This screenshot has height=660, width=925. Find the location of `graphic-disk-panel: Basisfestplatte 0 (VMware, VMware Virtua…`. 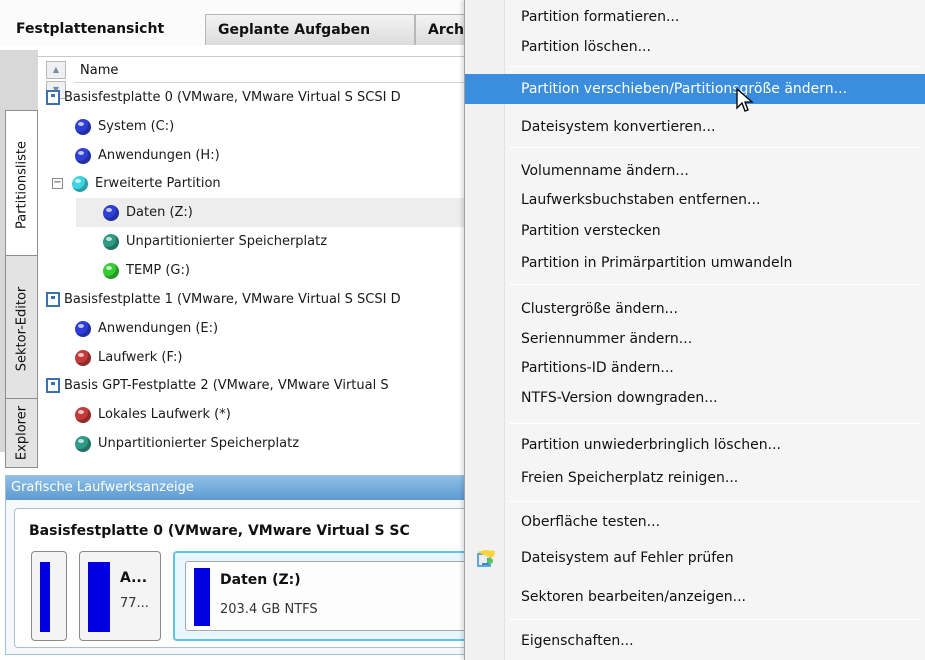

graphic-disk-panel: Basisfestplatte 0 (VMware, VMware Virtua… is located at coordinates (244, 578).